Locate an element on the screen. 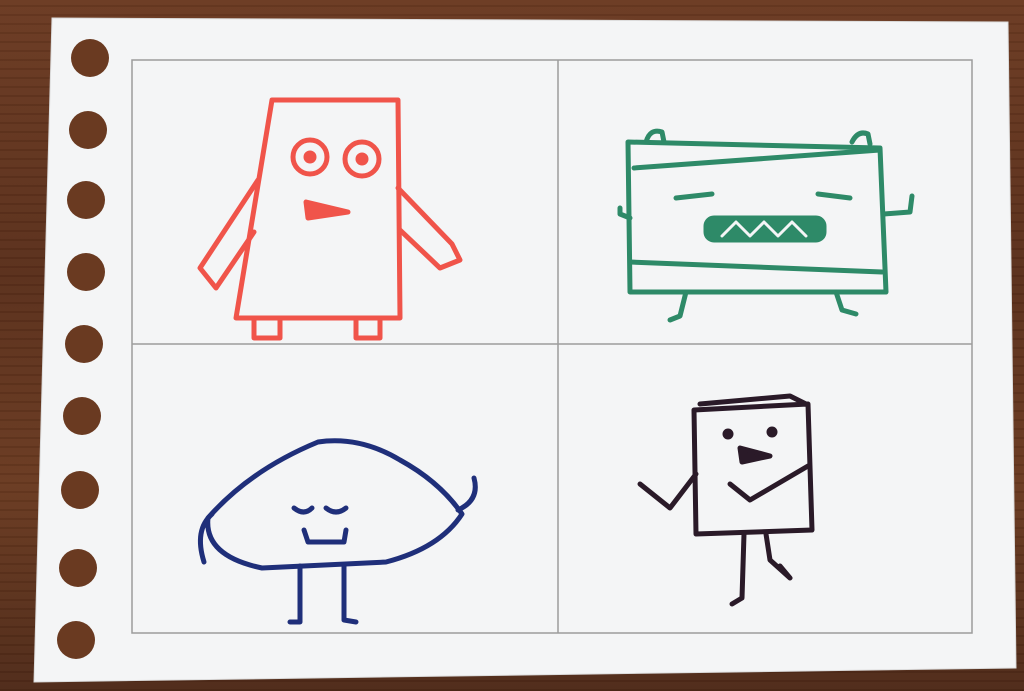 Image resolution: width=1024 pixels, height=691 pixels. red-monster-right-pupil is located at coordinates (362, 159).